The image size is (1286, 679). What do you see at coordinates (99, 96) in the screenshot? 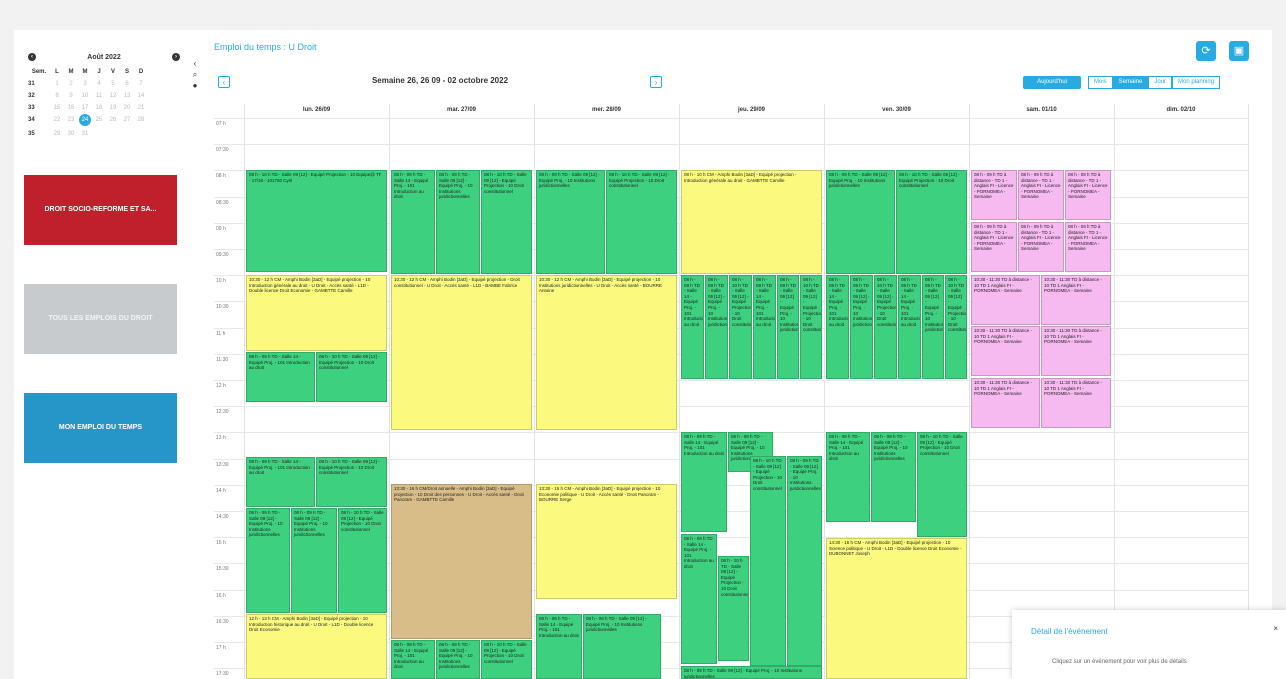
I see `mini-calendar-day: 11` at bounding box center [99, 96].